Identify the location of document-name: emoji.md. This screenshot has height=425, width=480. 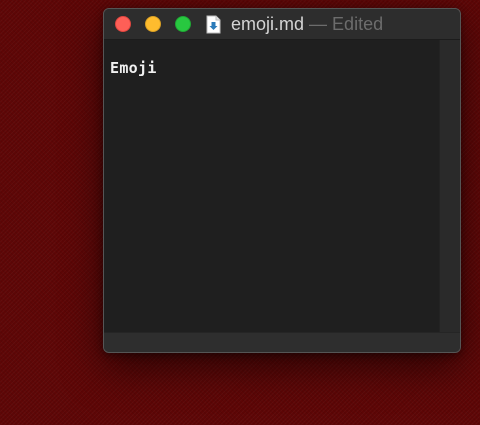
(268, 24).